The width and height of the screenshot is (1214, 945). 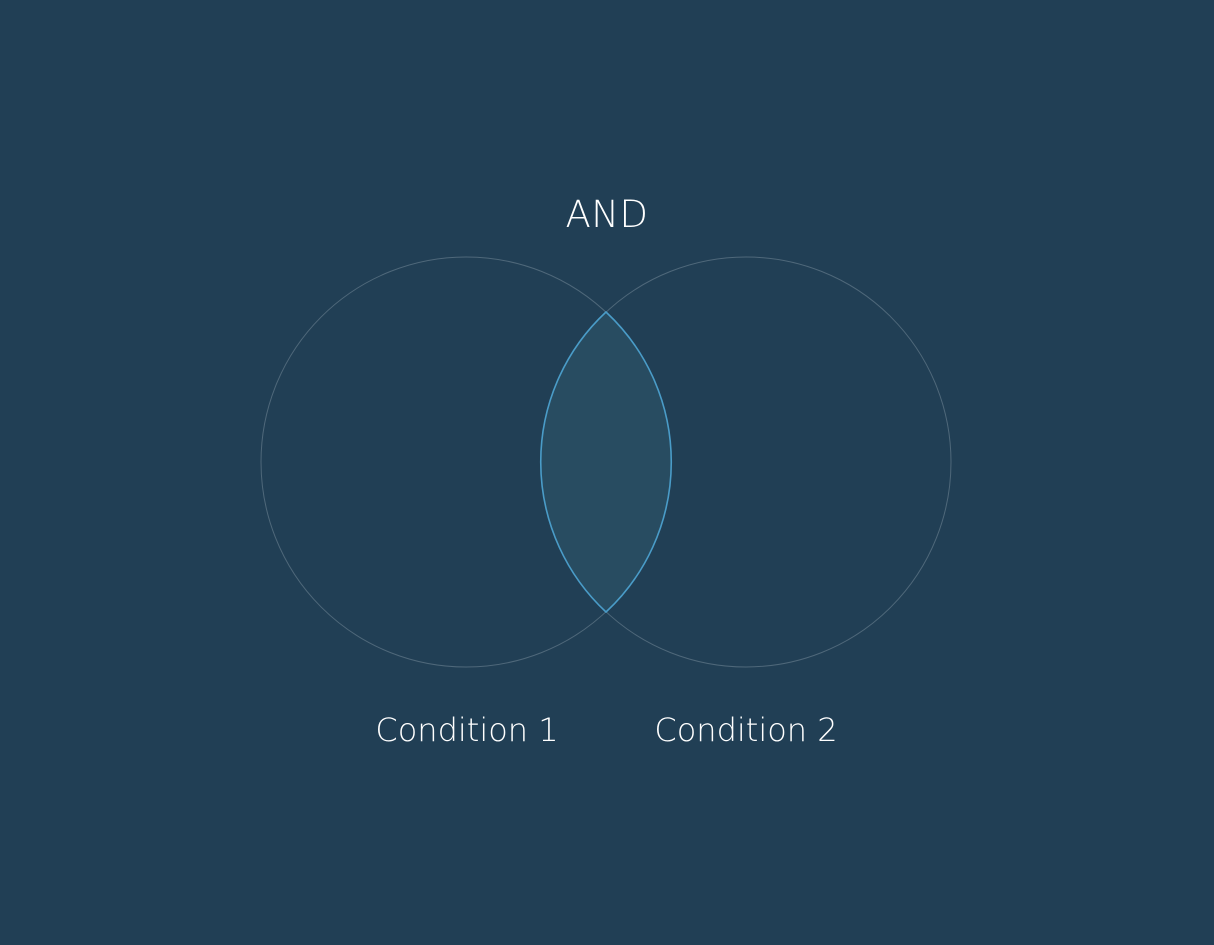 What do you see at coordinates (467, 730) in the screenshot?
I see `set-label-condition-1: Condition 1` at bounding box center [467, 730].